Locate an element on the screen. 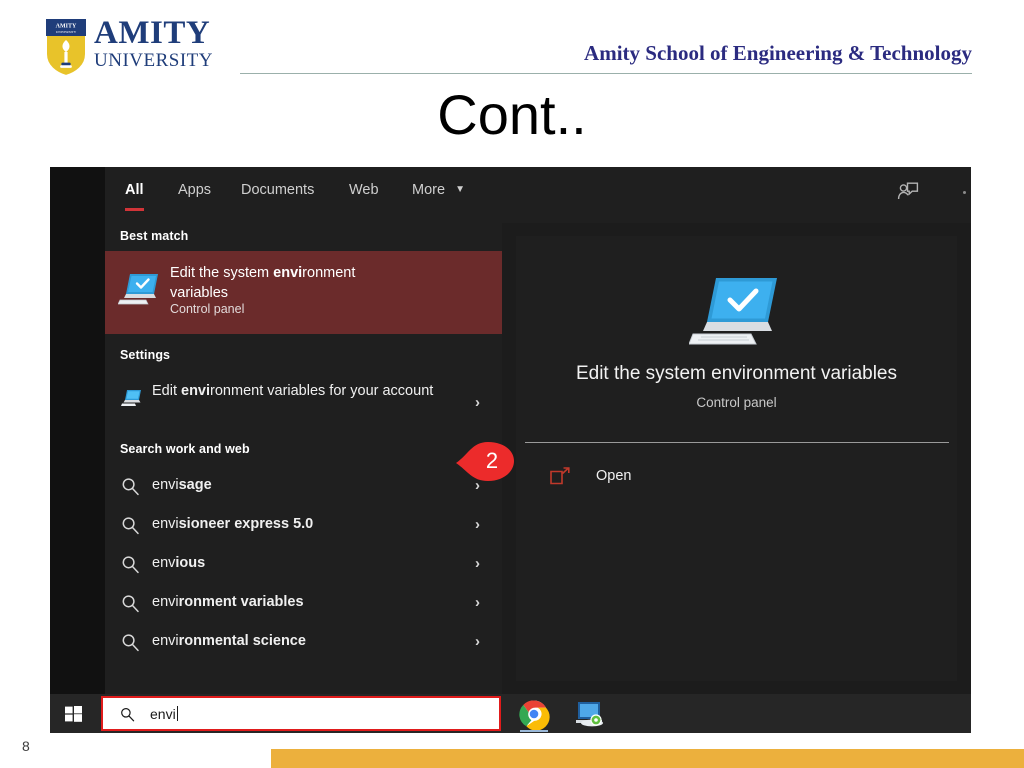  tab-apps: Apps is located at coordinates (194, 190).